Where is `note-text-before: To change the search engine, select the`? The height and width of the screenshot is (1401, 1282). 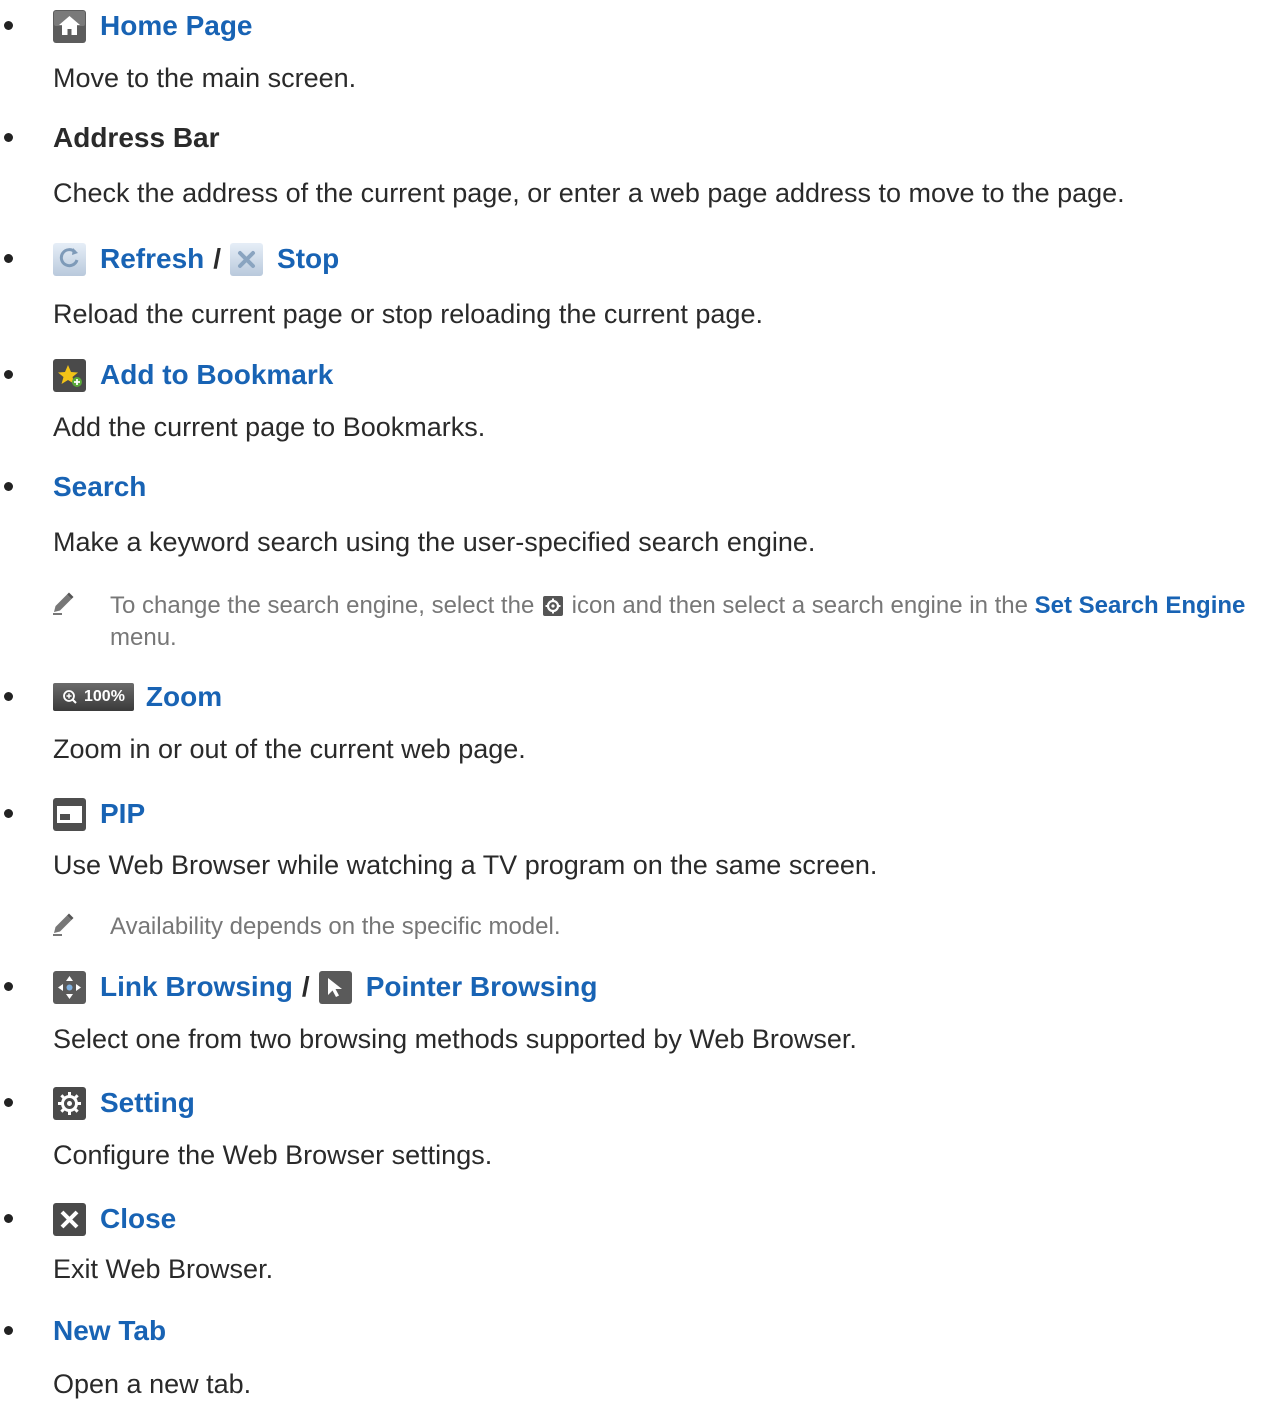 note-text-before: To change the search engine, select the is located at coordinates (322, 605).